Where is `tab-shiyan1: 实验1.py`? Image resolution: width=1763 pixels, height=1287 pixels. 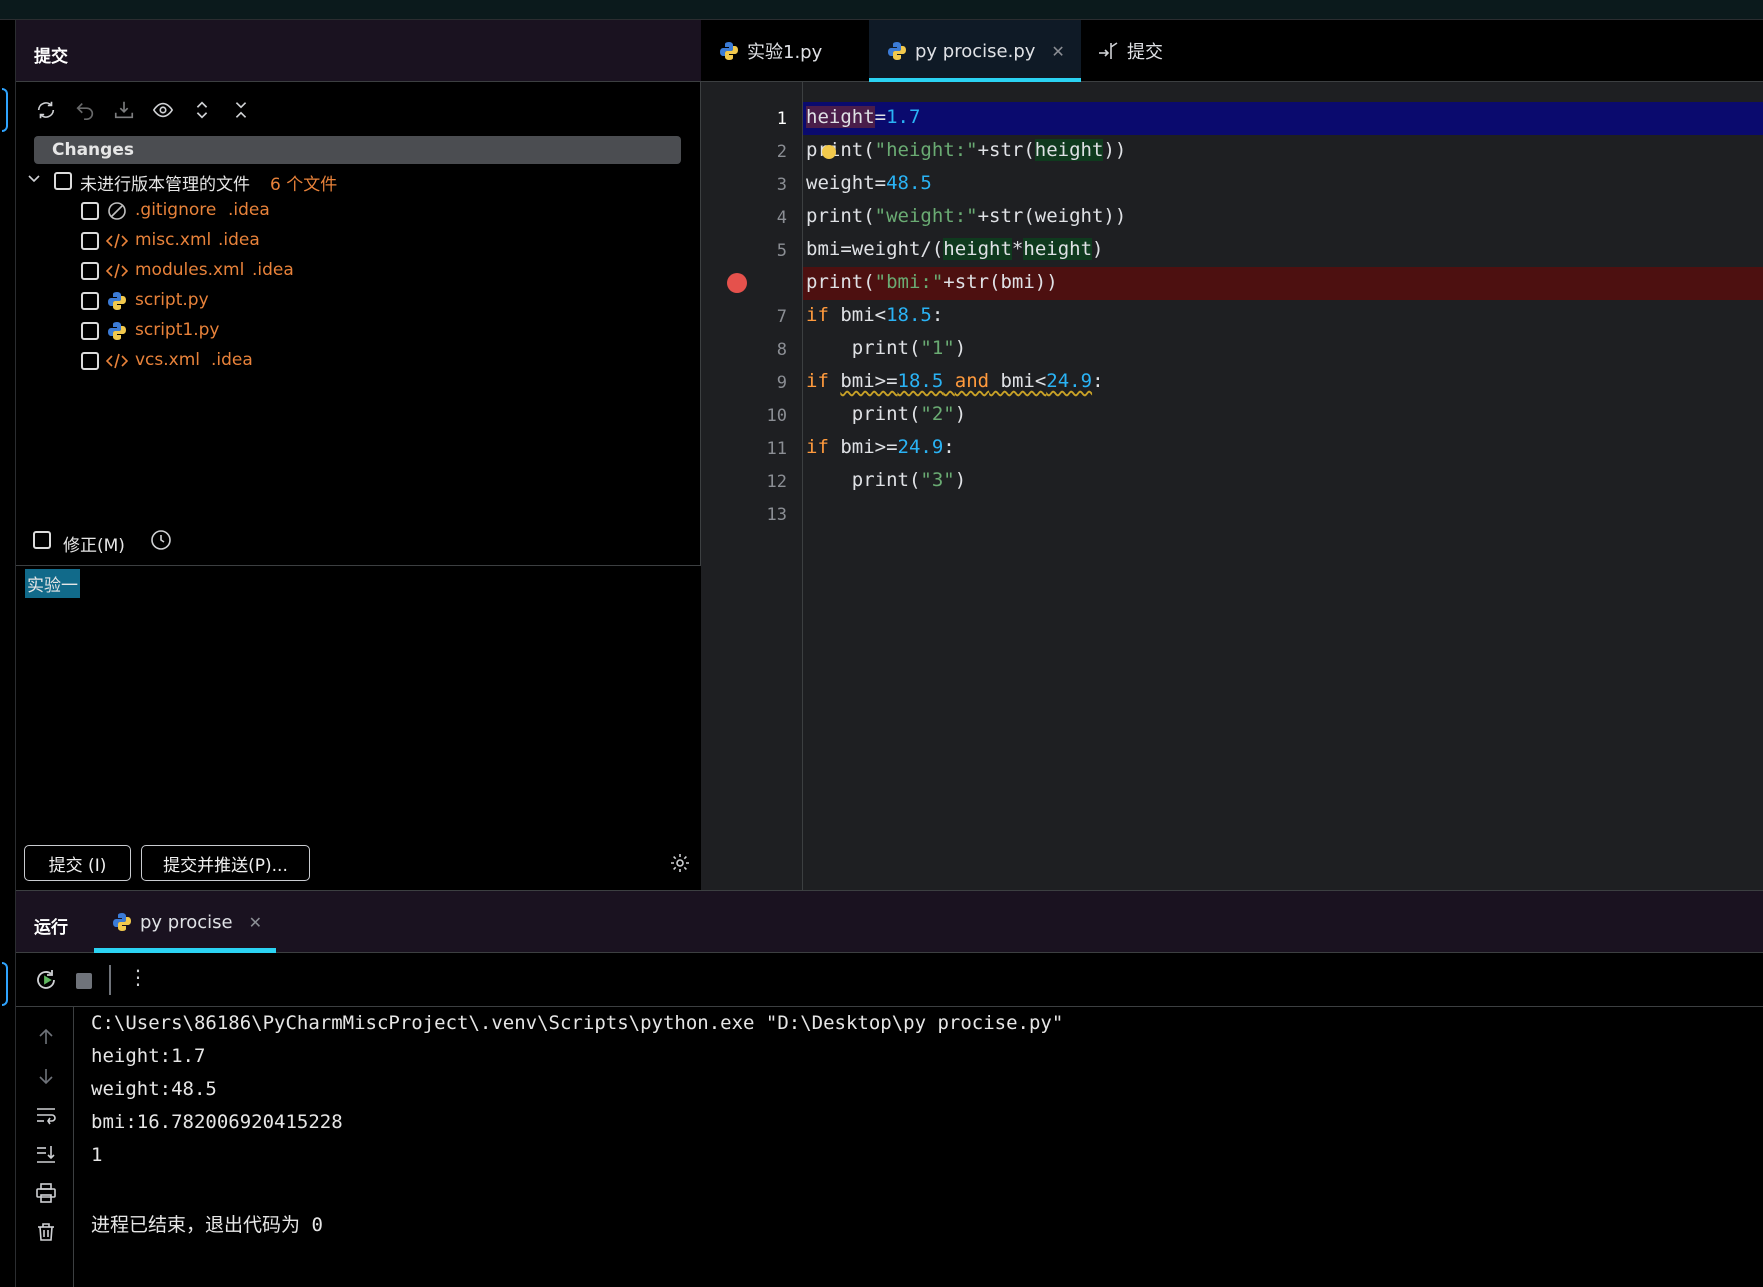
tab-shiyan1: 实验1.py is located at coordinates (770, 51).